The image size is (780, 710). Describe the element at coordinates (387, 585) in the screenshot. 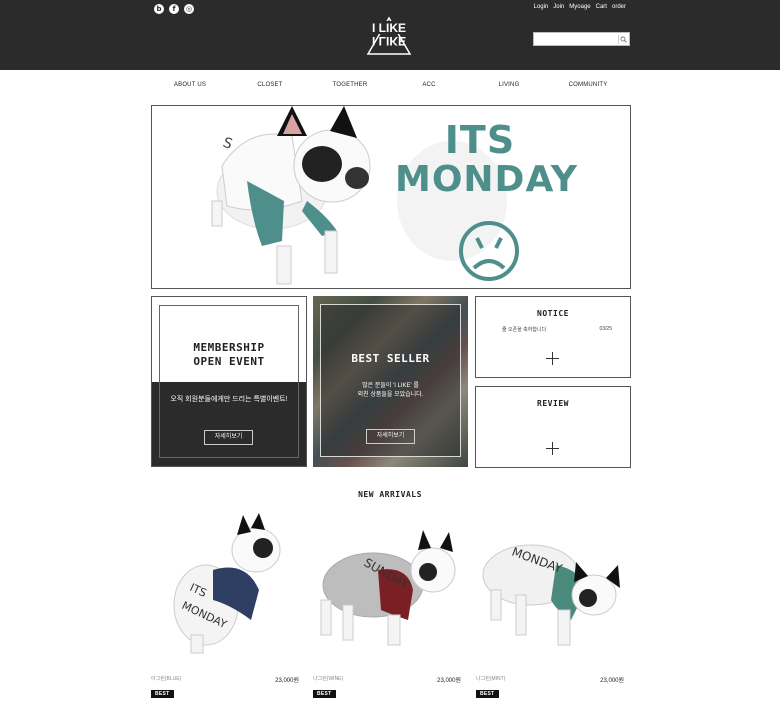

I see `product-image: SUNDAY` at that location.